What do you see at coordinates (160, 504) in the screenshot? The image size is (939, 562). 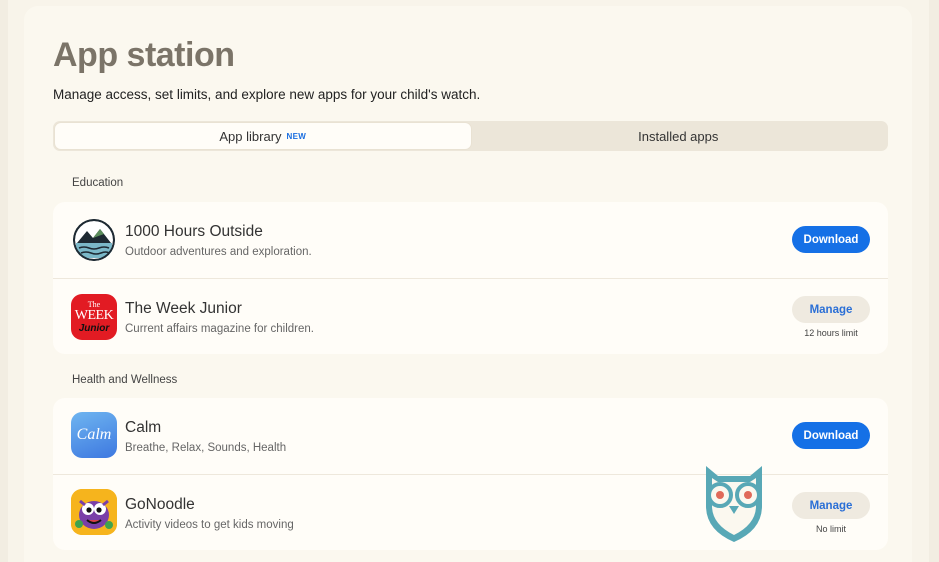 I see `app-name: GoNoodle` at bounding box center [160, 504].